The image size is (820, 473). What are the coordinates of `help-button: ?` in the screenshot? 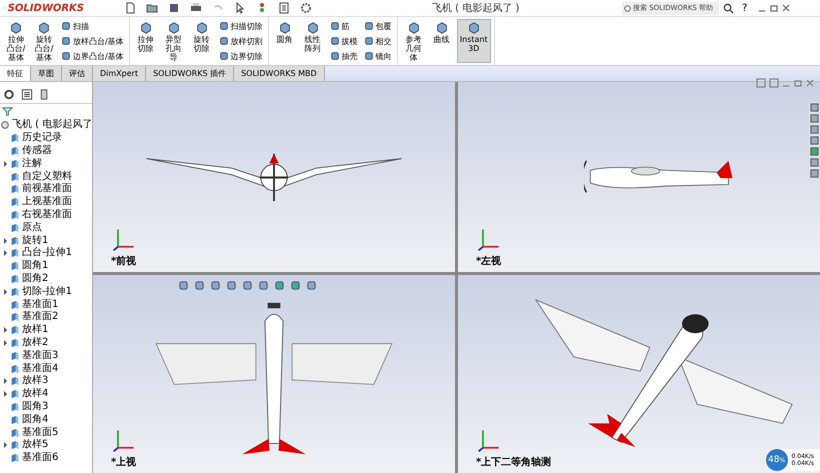 It's located at (745, 8).